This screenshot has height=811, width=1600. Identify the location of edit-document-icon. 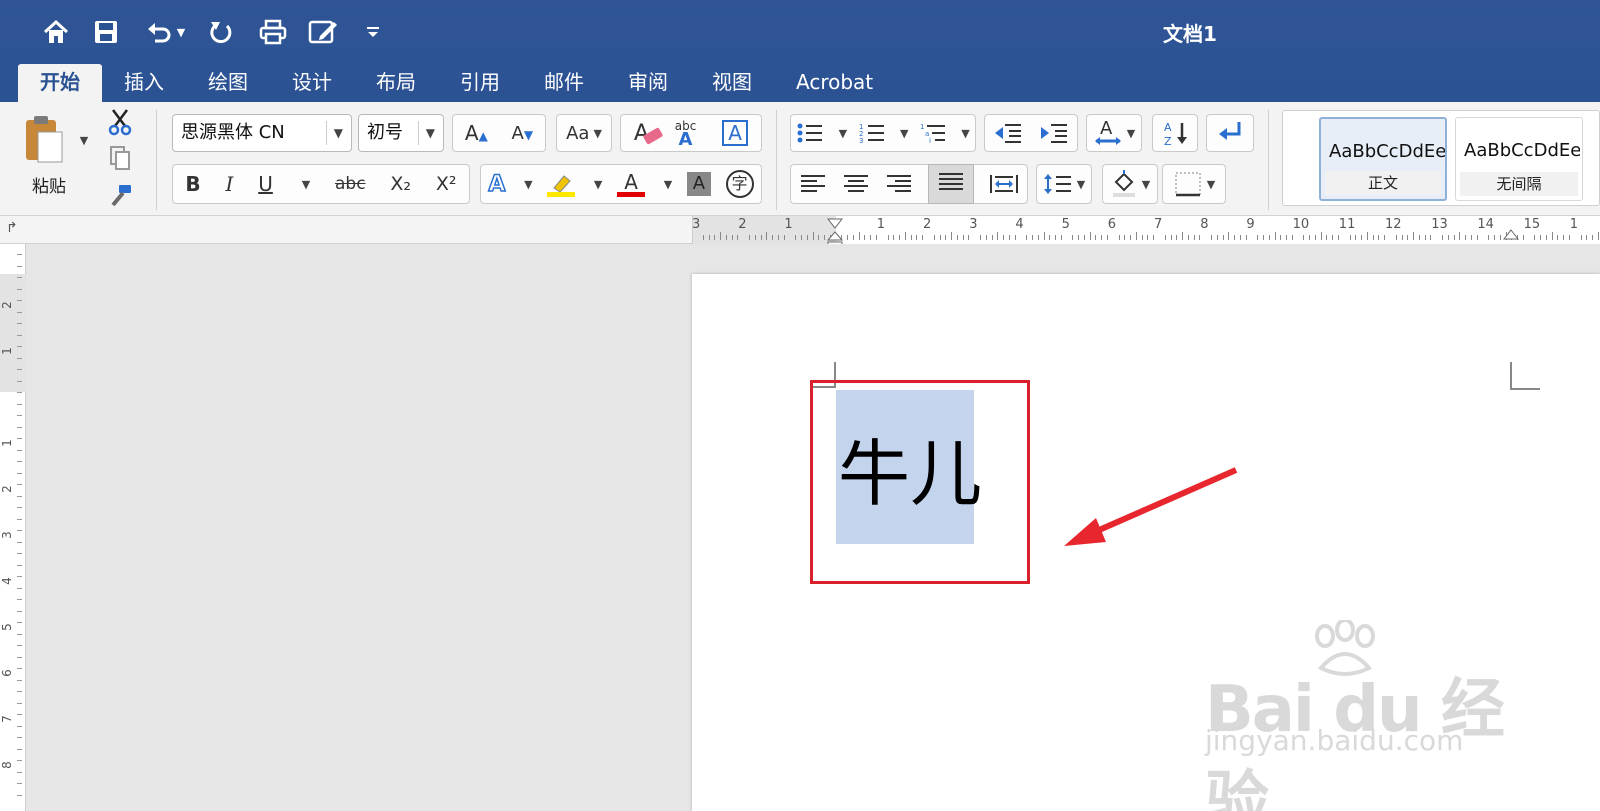
(323, 32).